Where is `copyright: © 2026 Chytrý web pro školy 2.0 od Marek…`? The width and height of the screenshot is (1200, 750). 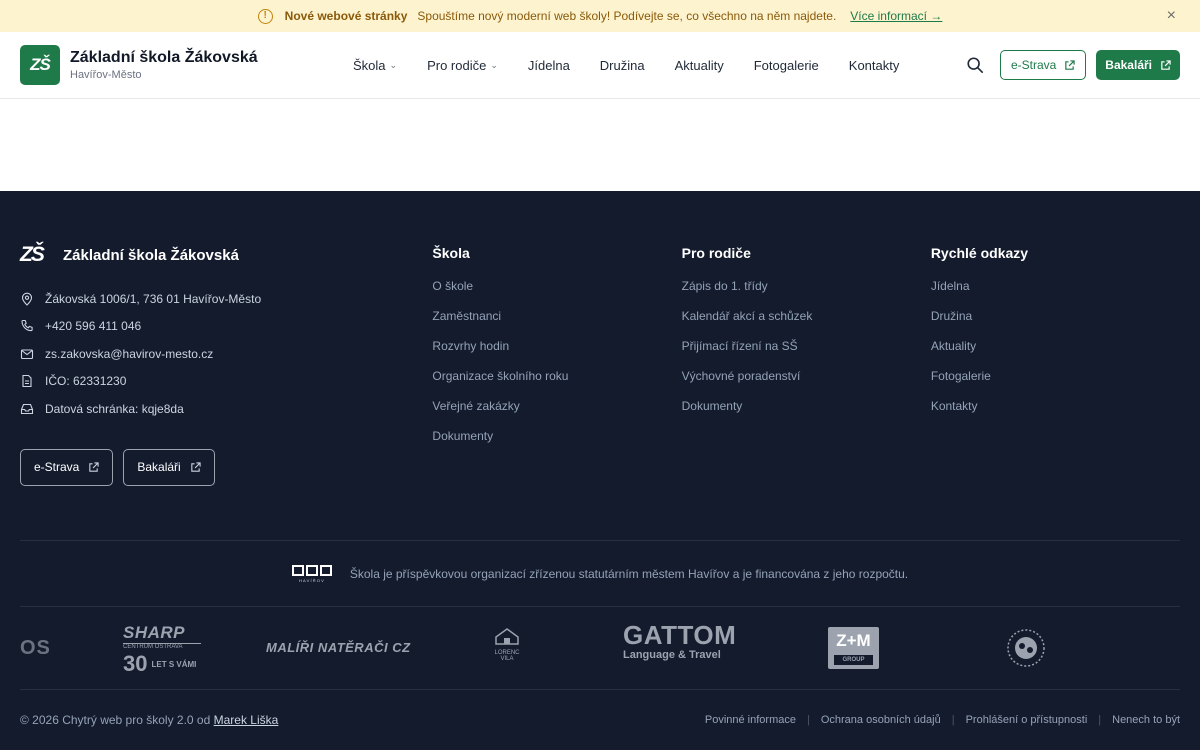 copyright: © 2026 Chytrý web pro školy 2.0 od Marek… is located at coordinates (149, 720).